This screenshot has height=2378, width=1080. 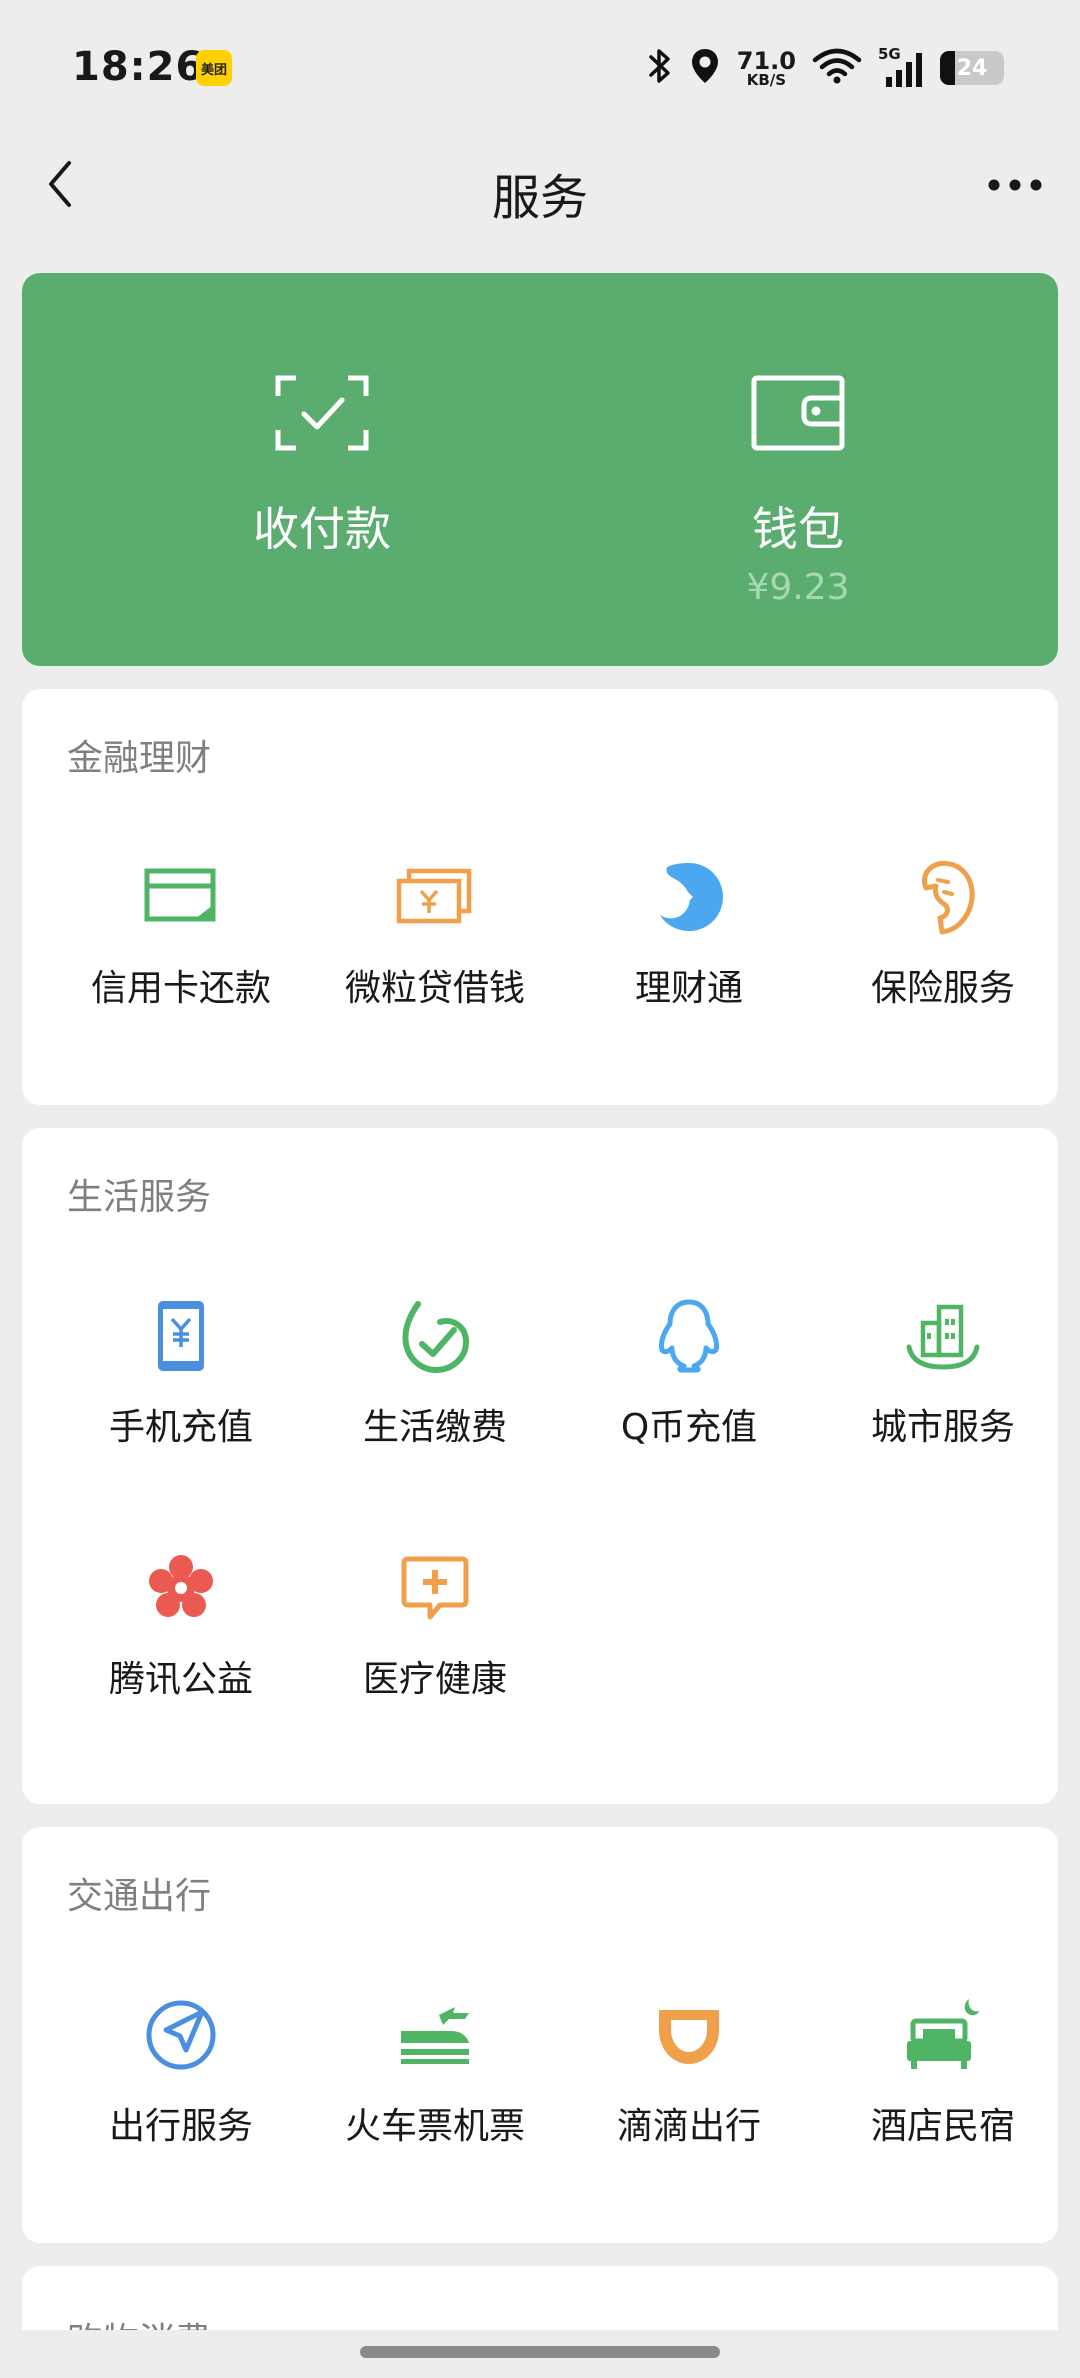 What do you see at coordinates (435, 1633) in the screenshot?
I see `medical-health-item: 医疗健康` at bounding box center [435, 1633].